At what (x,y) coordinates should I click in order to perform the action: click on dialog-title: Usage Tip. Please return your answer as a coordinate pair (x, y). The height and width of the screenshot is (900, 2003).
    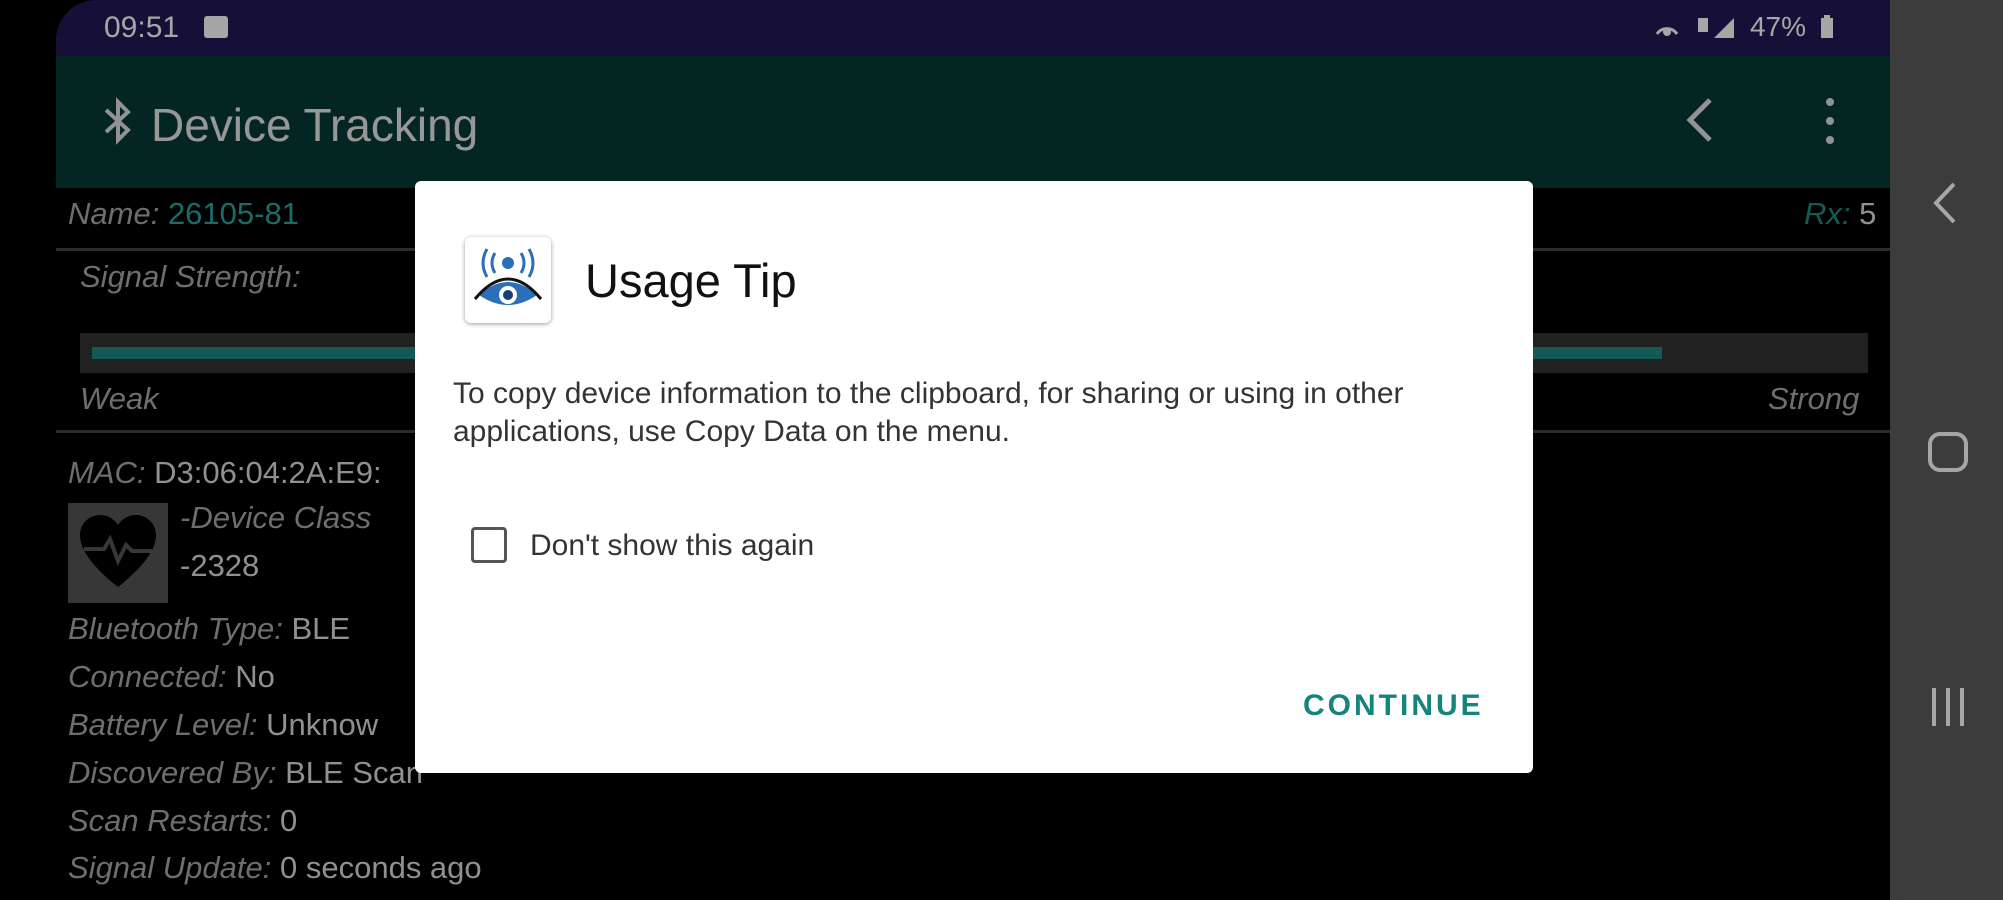
    Looking at the image, I should click on (691, 280).